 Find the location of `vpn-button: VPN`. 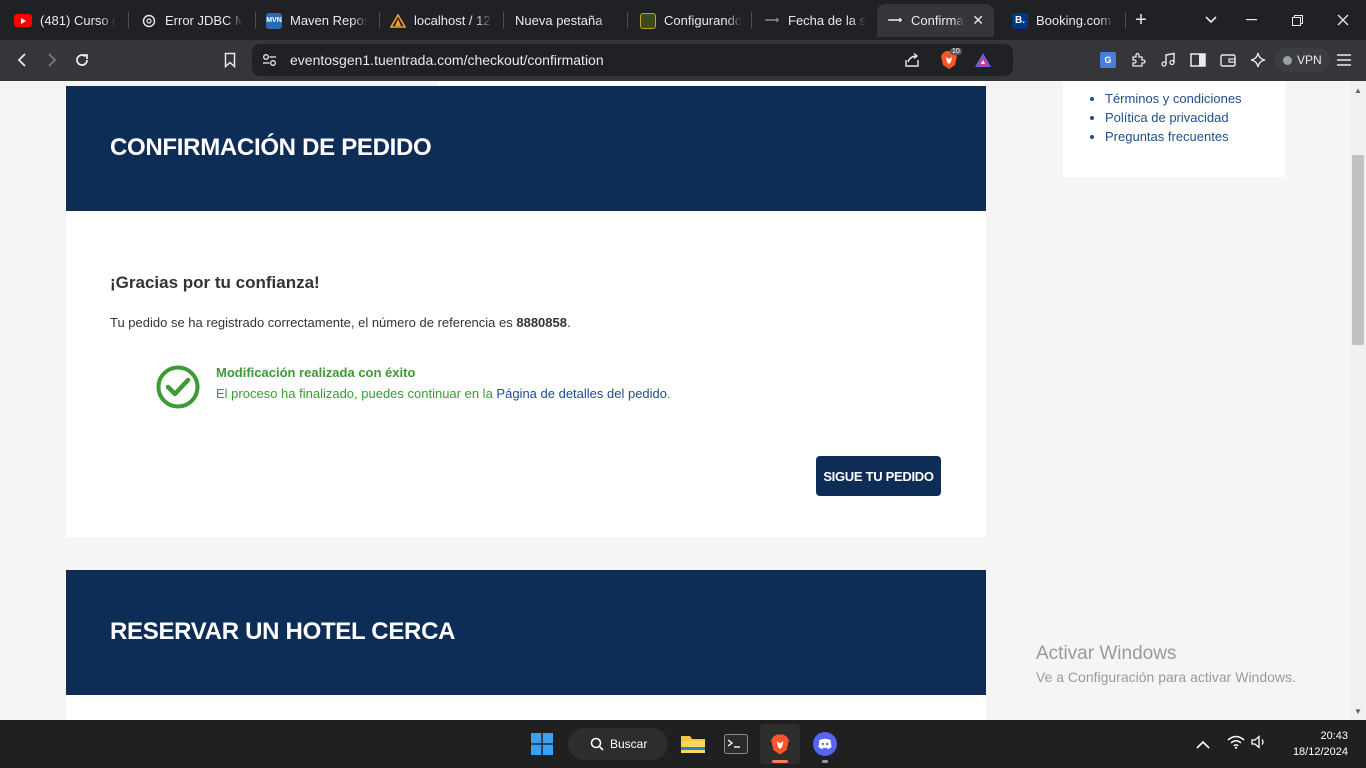

vpn-button: VPN is located at coordinates (1302, 60).